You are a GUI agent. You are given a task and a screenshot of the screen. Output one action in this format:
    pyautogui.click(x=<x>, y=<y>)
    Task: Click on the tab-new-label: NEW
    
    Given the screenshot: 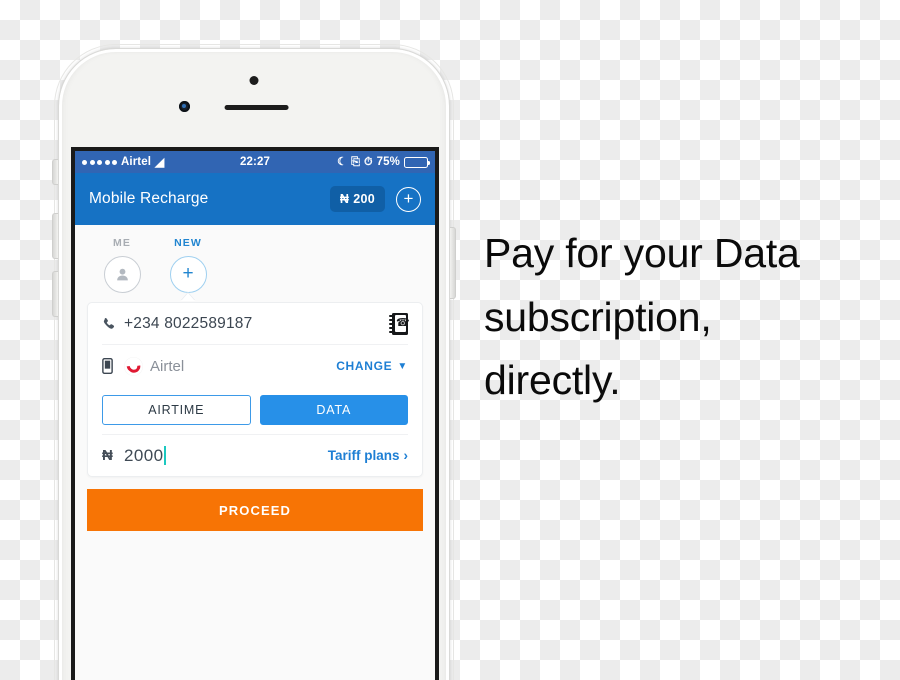 What is the action you would take?
    pyautogui.click(x=188, y=243)
    